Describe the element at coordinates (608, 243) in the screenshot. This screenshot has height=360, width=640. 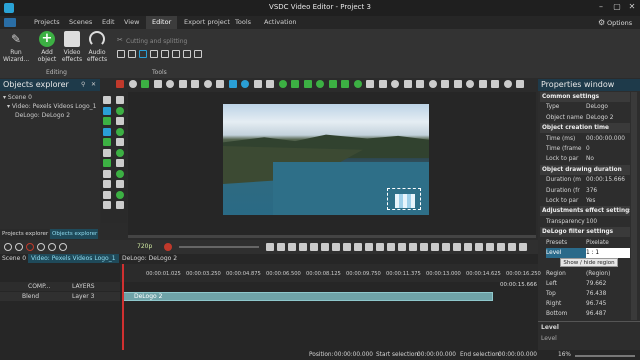
I see `property-value: Pixelate` at that location.